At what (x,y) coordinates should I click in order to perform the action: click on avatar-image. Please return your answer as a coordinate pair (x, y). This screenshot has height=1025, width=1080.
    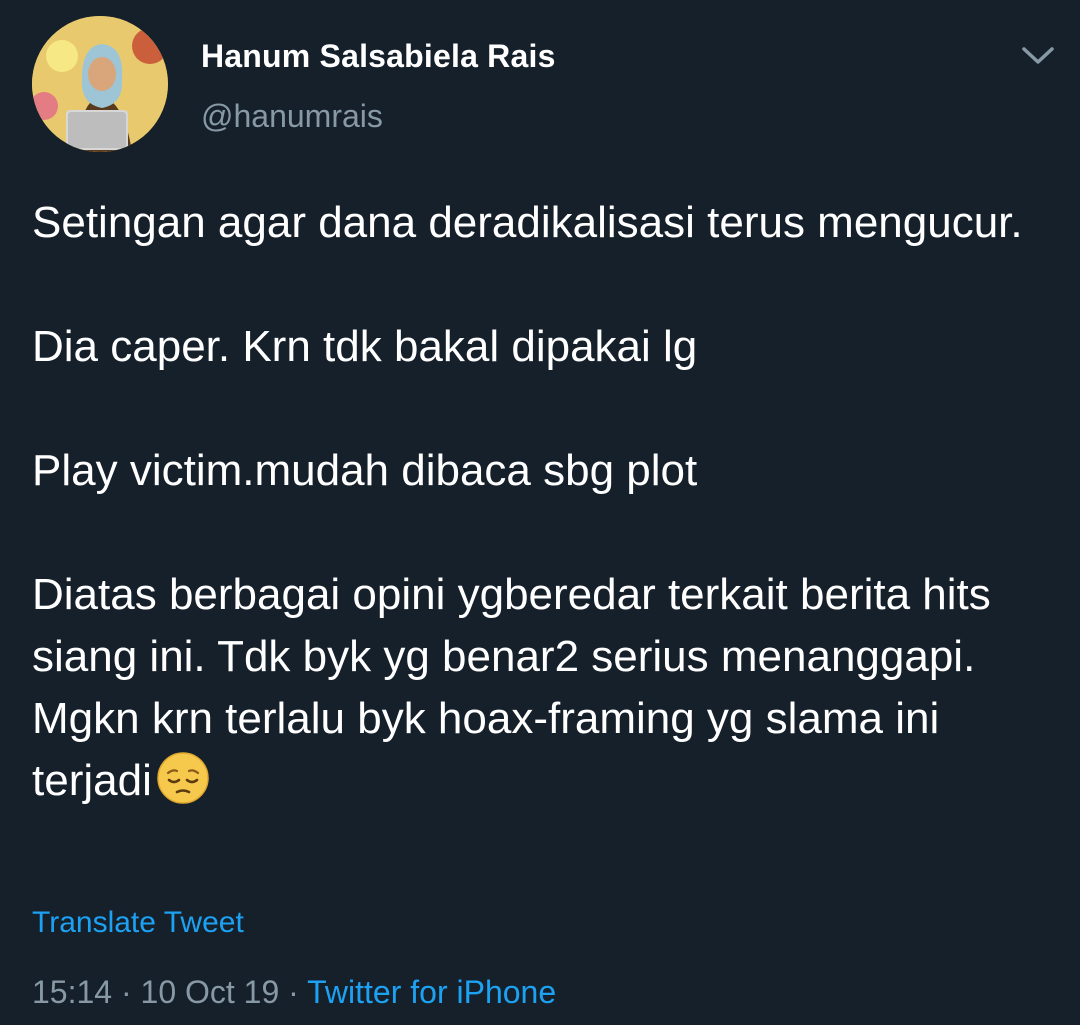
    Looking at the image, I should click on (100, 84).